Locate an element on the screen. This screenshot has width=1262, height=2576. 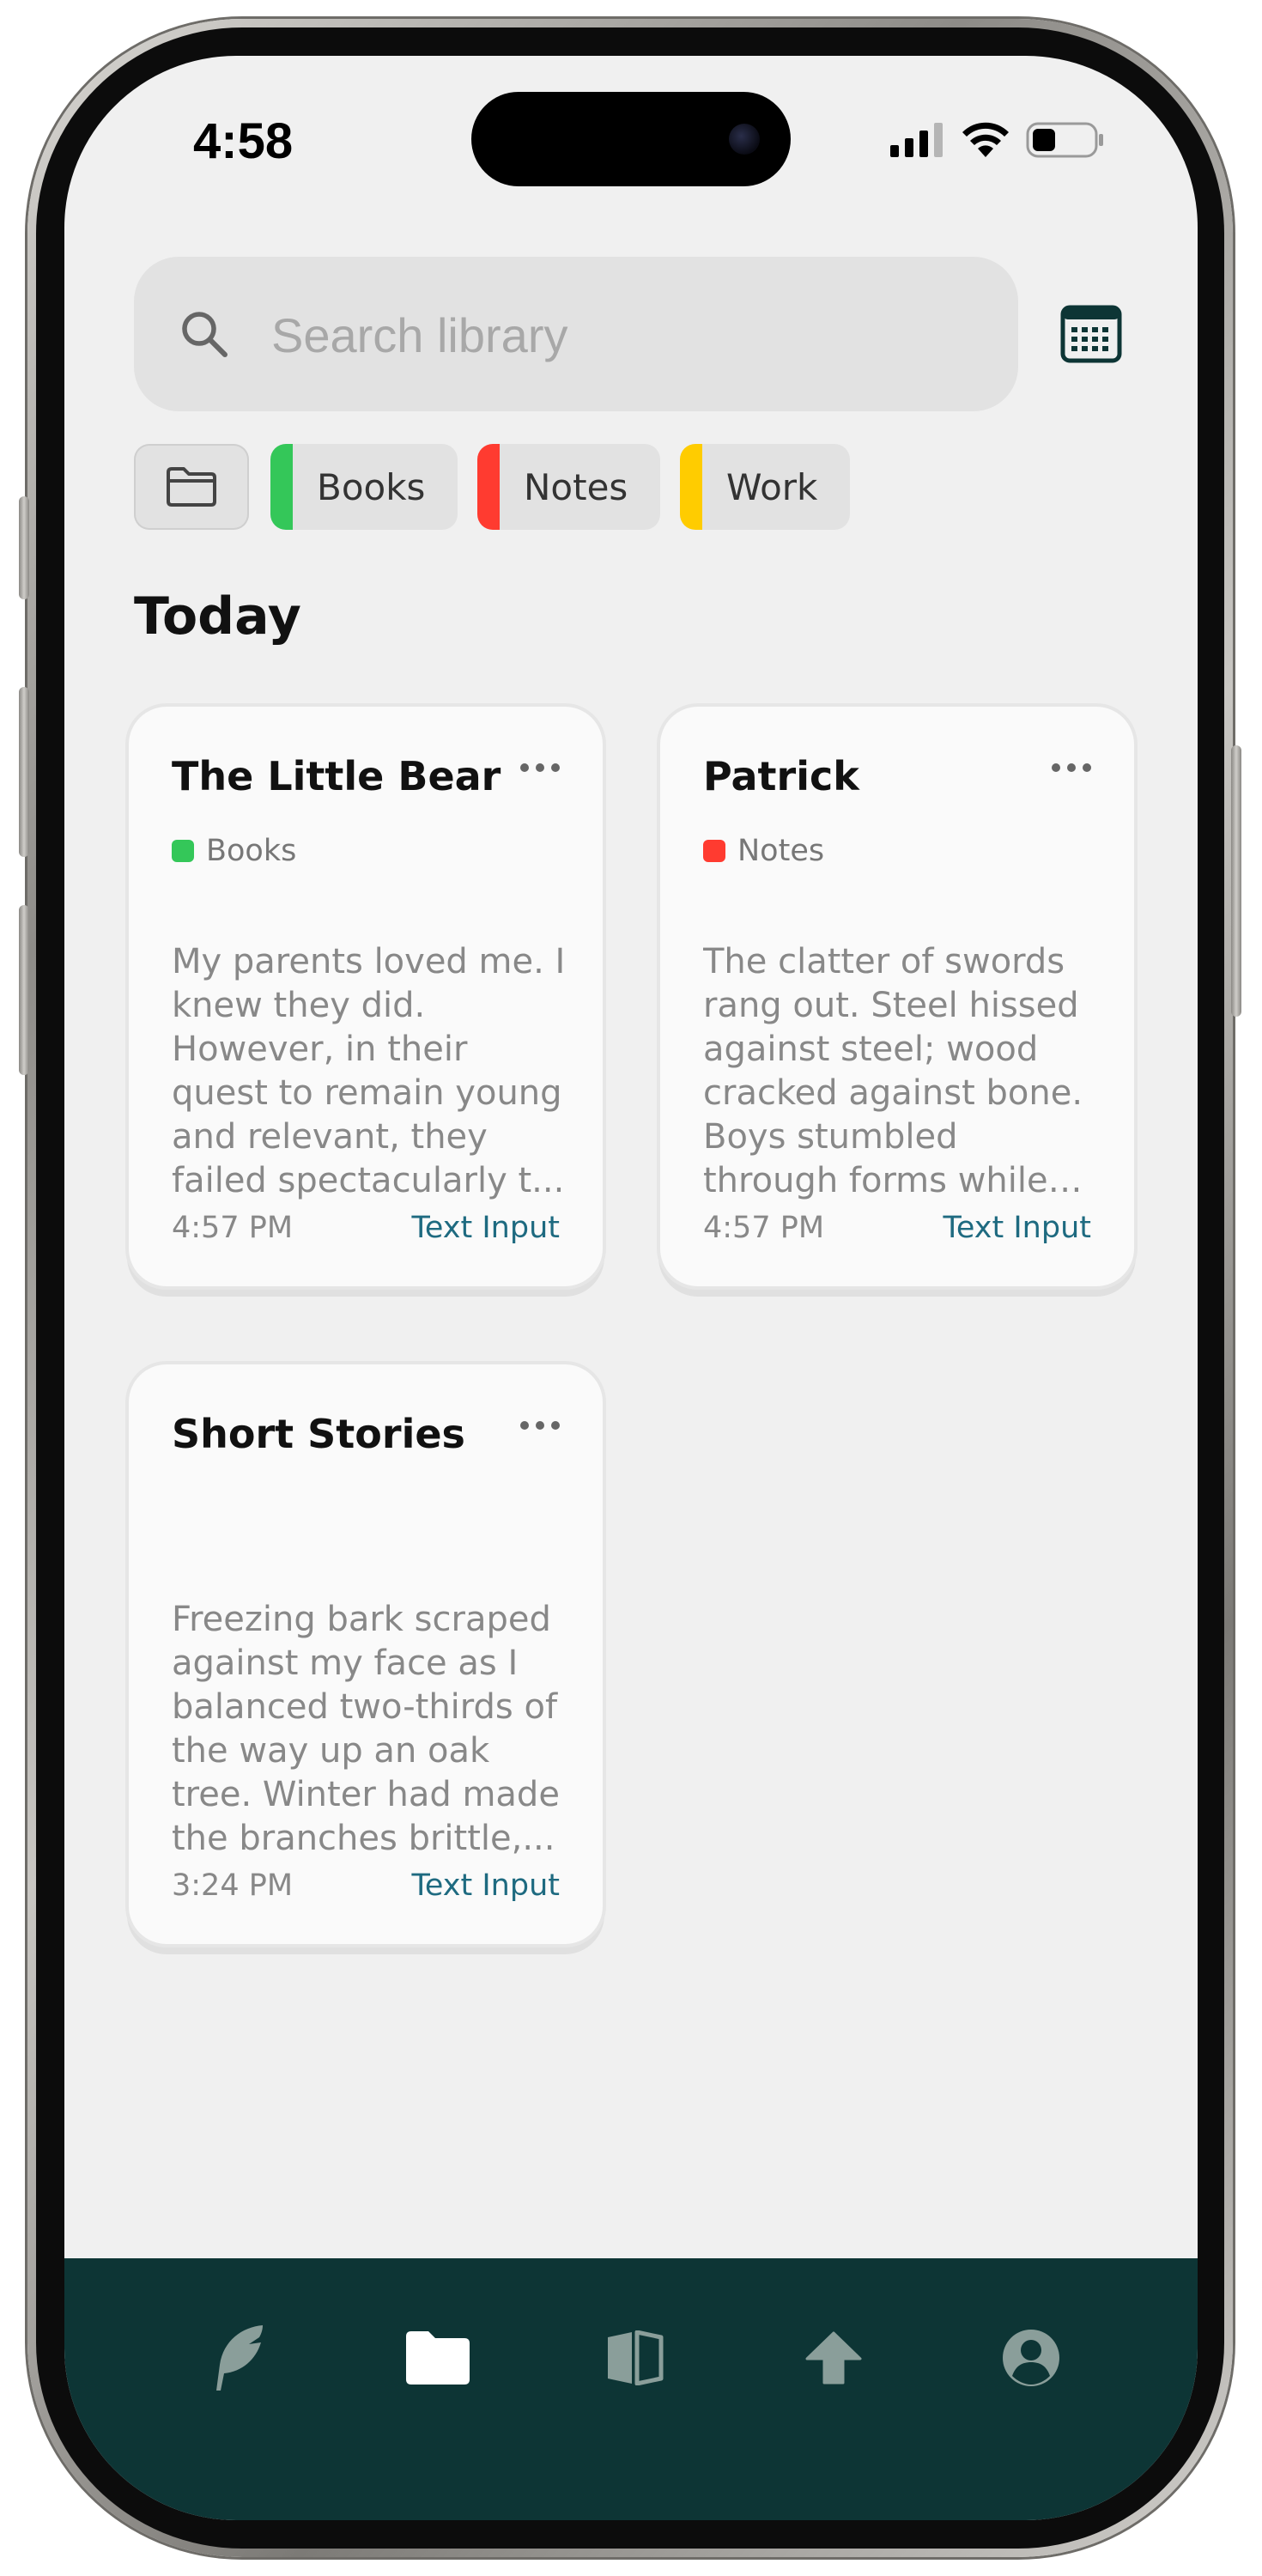
profile-icon is located at coordinates (1031, 2358).